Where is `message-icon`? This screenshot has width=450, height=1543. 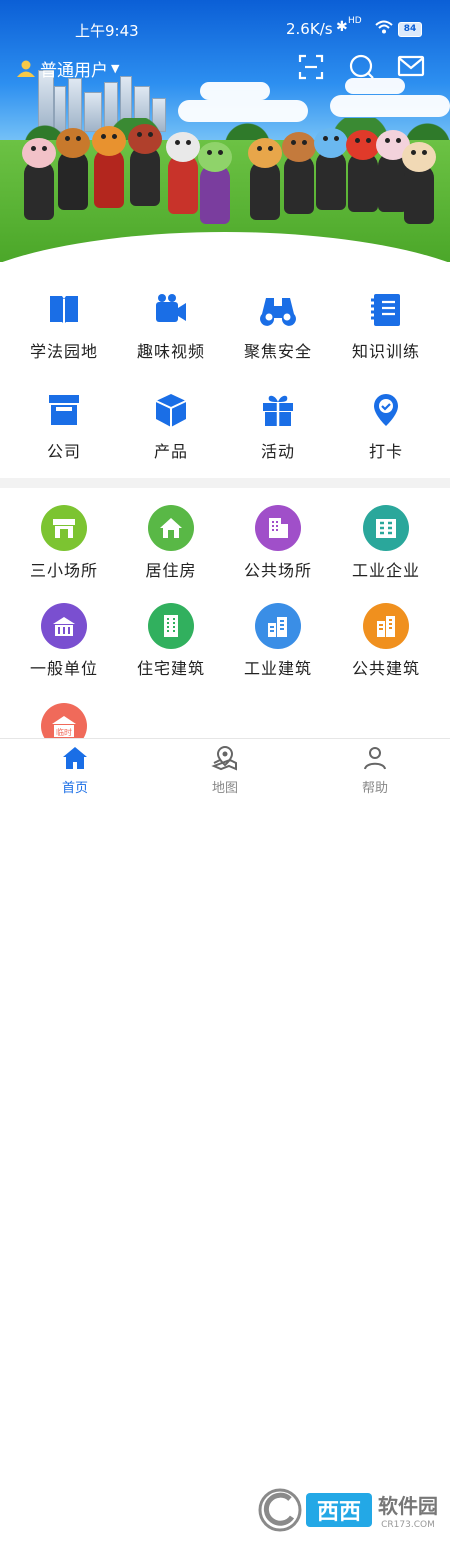
message-icon is located at coordinates (362, 69).